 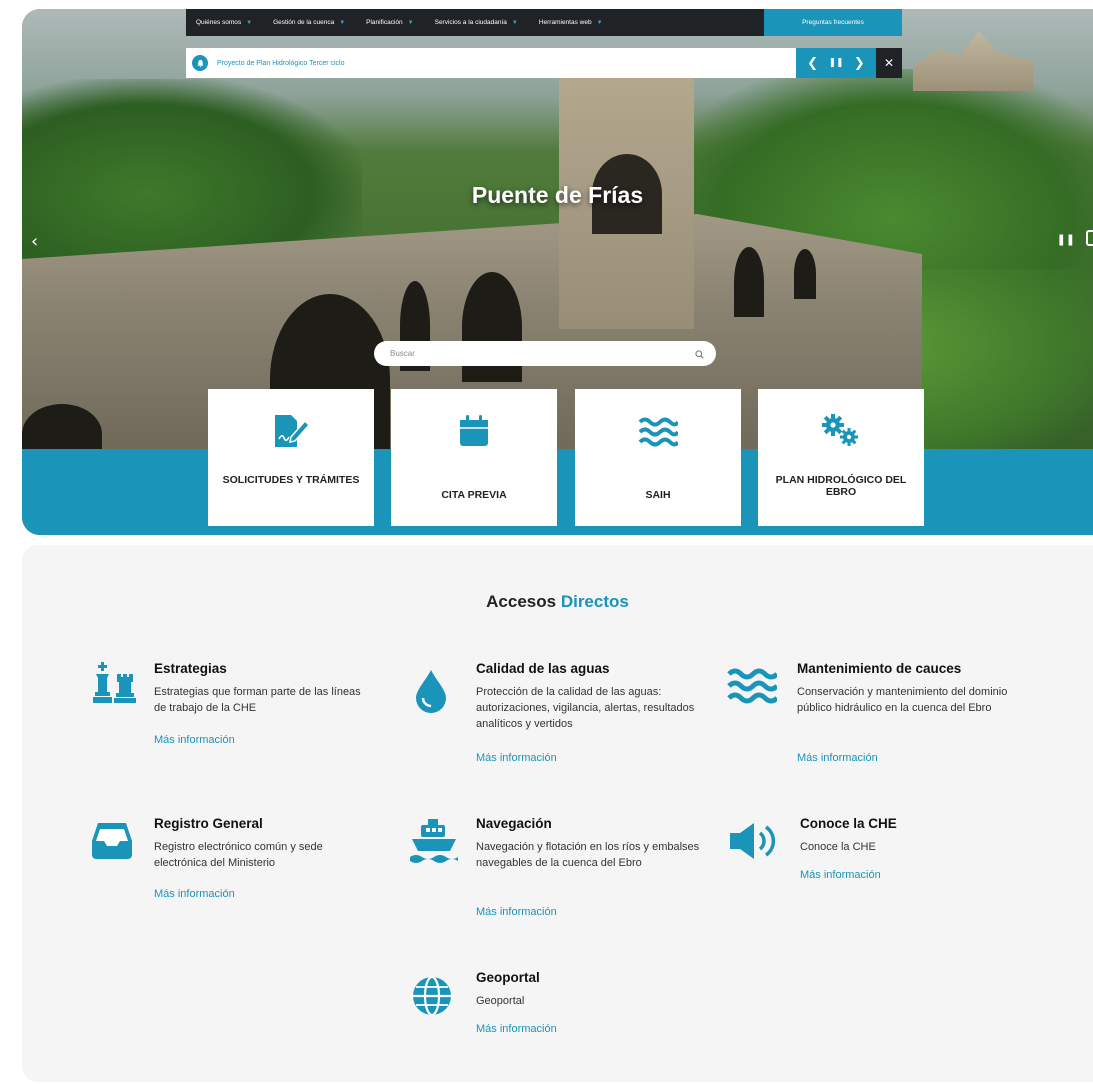 What do you see at coordinates (508, 977) in the screenshot?
I see `acceso-title: Geoportal` at bounding box center [508, 977].